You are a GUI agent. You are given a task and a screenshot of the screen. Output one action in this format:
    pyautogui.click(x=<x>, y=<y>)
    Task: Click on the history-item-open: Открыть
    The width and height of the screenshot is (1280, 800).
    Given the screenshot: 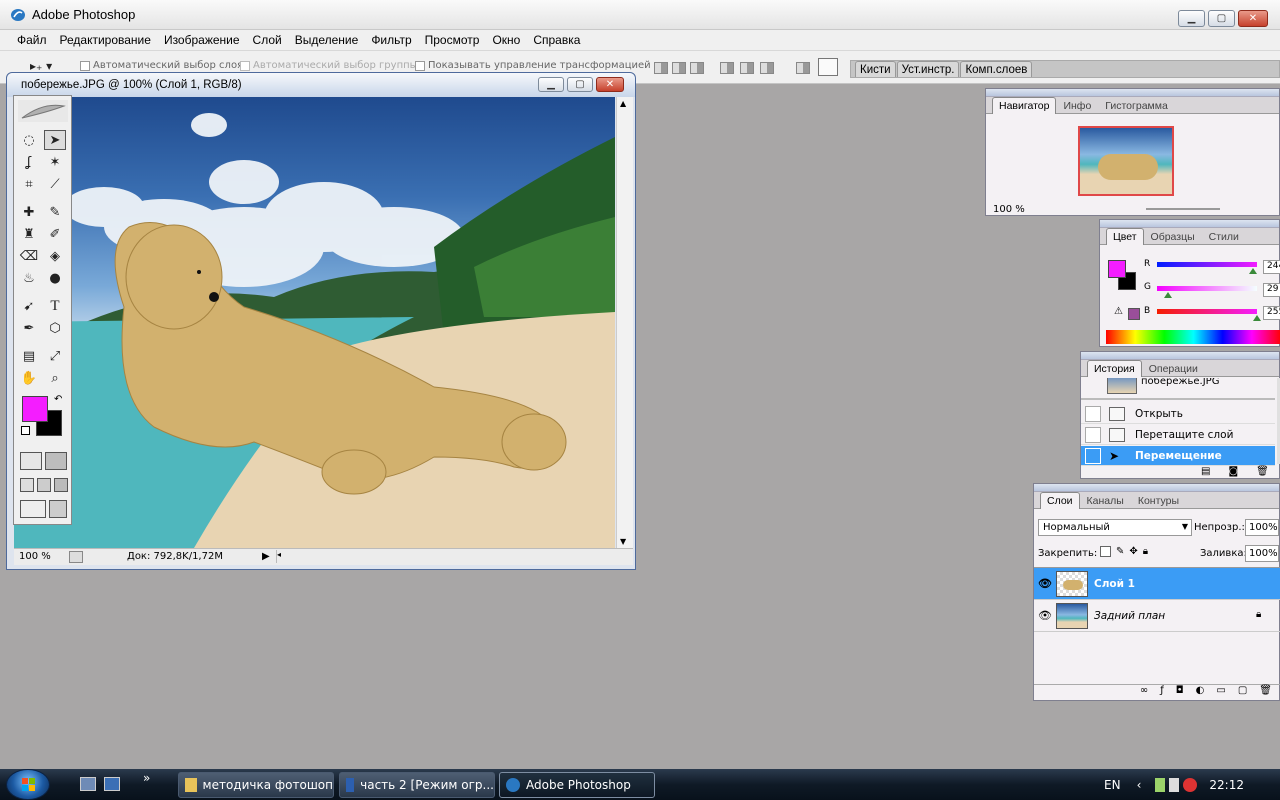 What is the action you would take?
    pyautogui.click(x=1178, y=414)
    